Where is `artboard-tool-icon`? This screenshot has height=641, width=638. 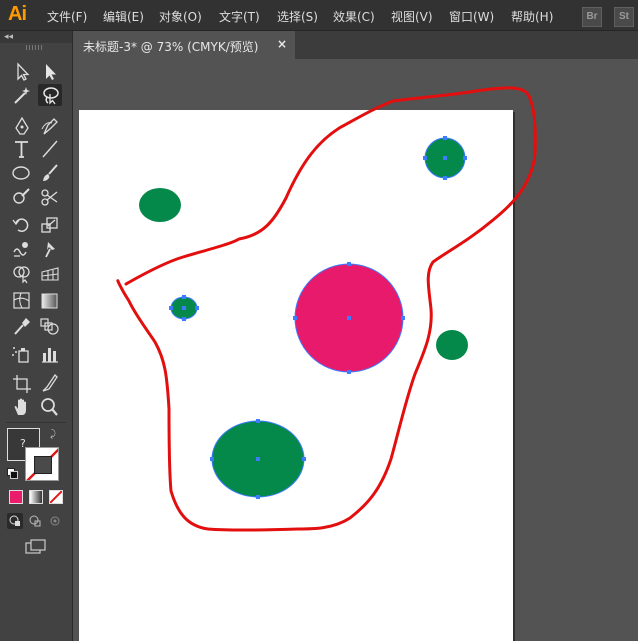
artboard-tool-icon is located at coordinates (22, 383).